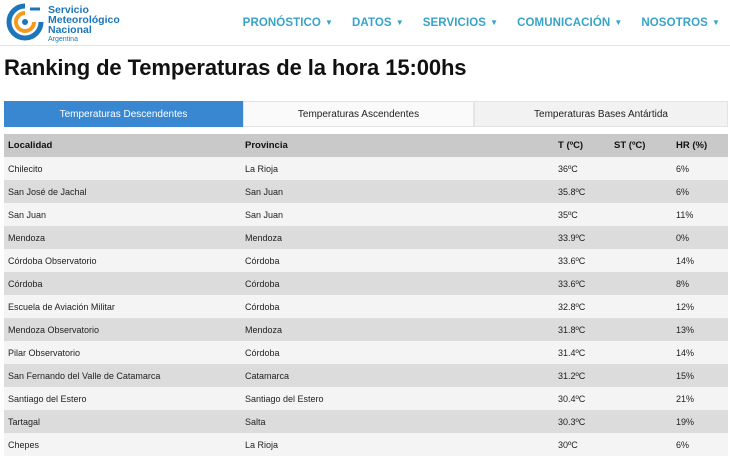  Describe the element at coordinates (700, 375) in the screenshot. I see `cell-humedad: 15%` at that location.